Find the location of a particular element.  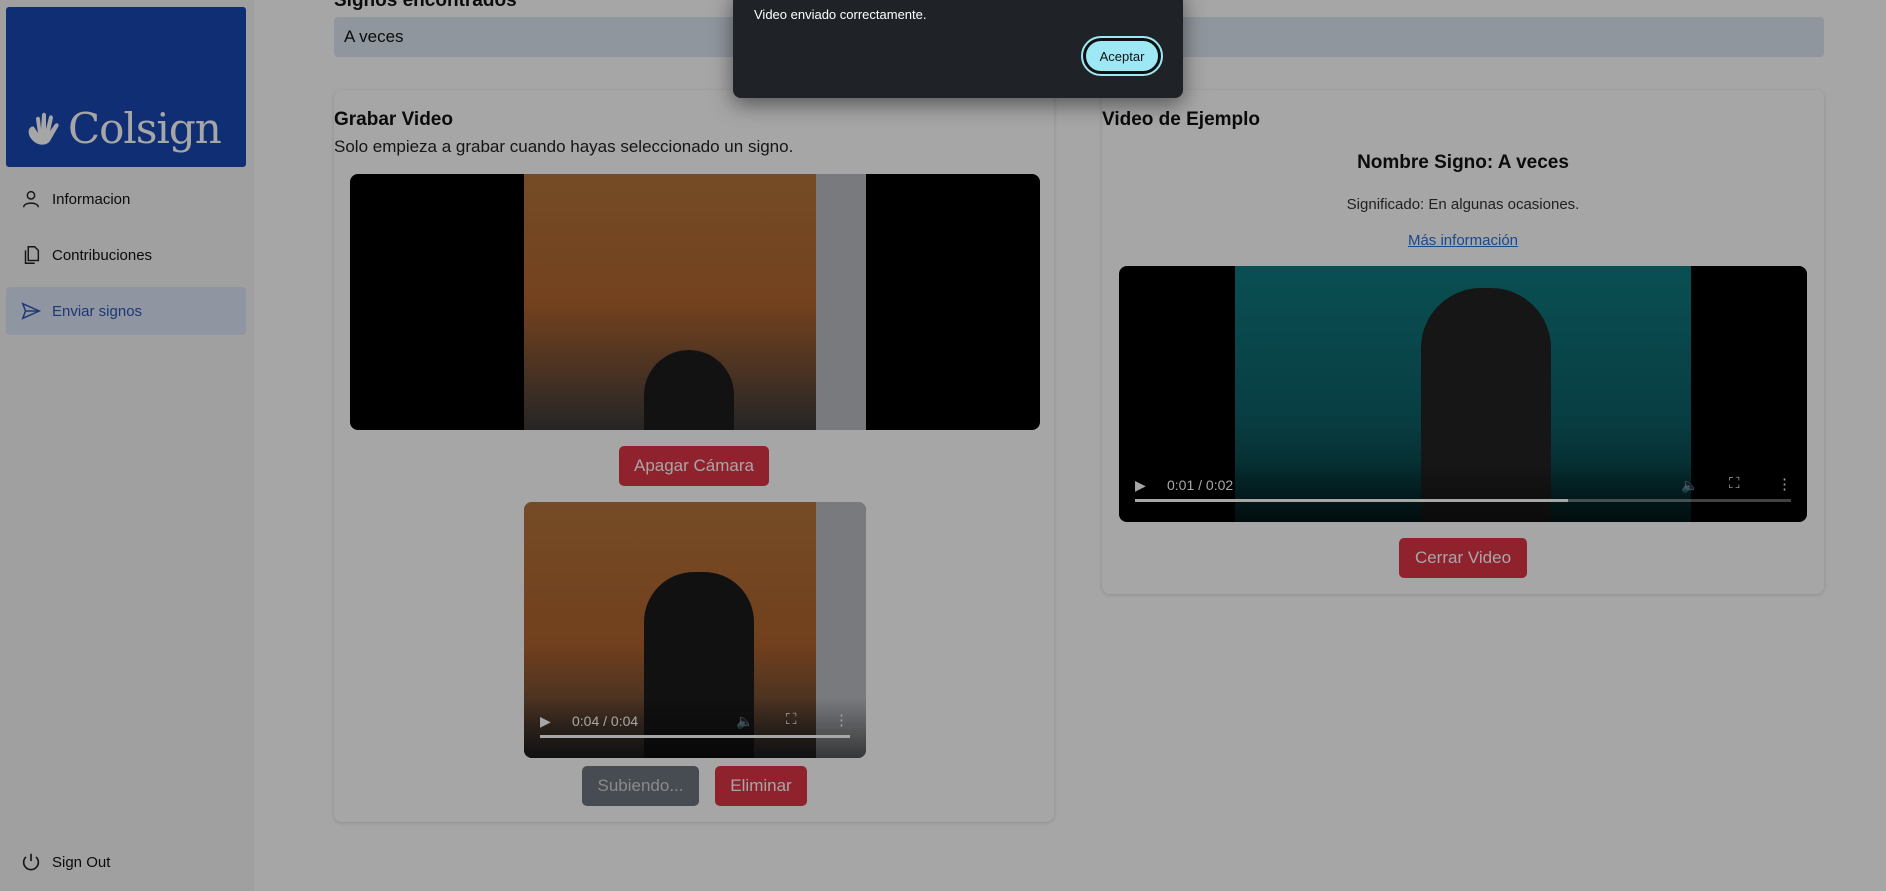

alert-dialog: Video enviado correctamente. Aceptar is located at coordinates (958, 49).